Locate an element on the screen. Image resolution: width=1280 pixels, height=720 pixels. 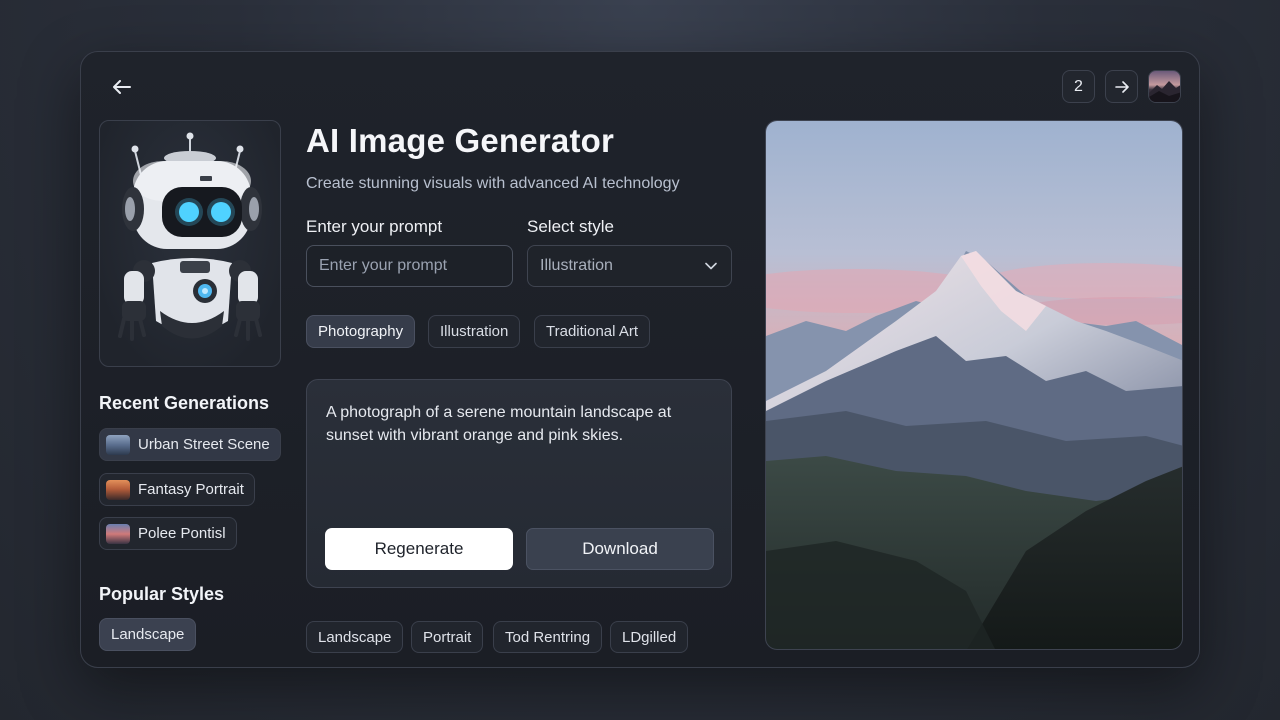
recent-item-label: Urban Street Scene is located at coordinates (204, 444).